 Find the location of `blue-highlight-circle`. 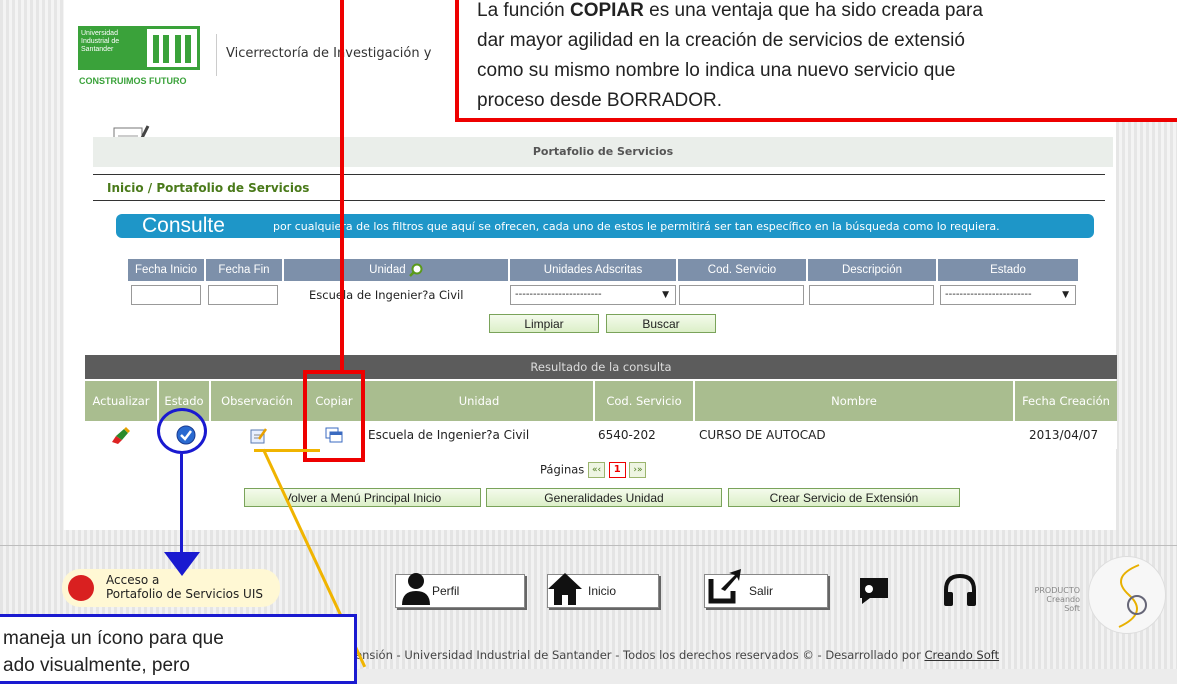

blue-highlight-circle is located at coordinates (182, 431).